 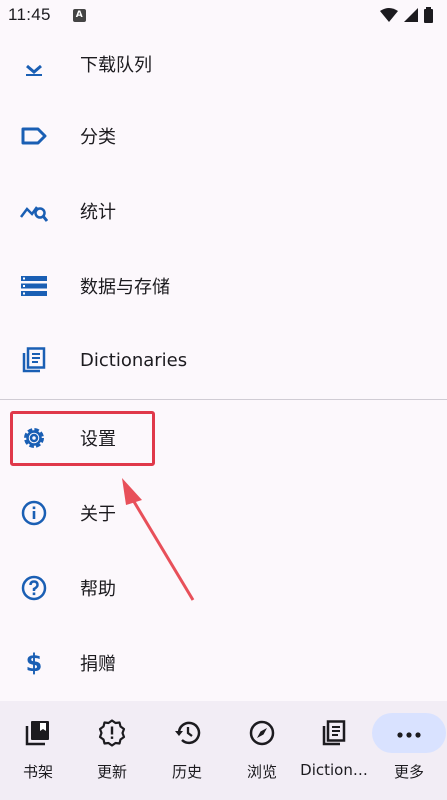 I want to click on more-icon, so click(x=409, y=735).